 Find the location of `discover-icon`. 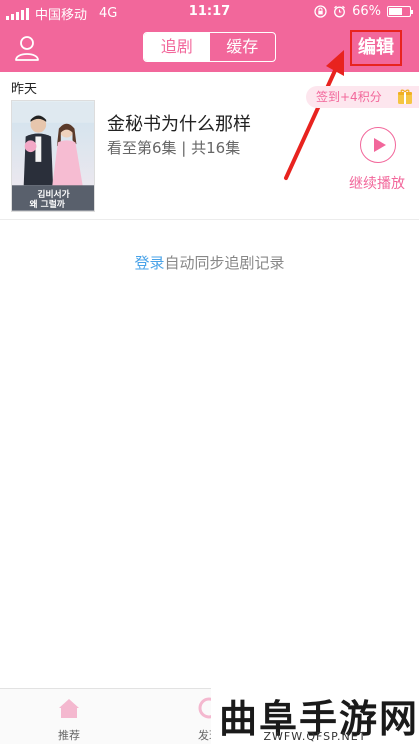

discover-icon is located at coordinates (209, 708).